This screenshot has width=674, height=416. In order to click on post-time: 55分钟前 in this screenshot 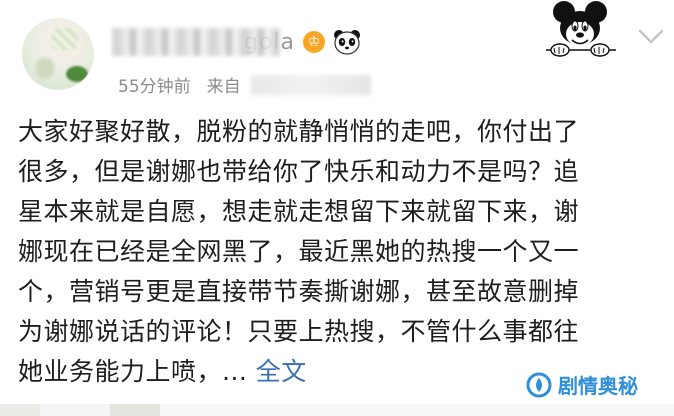, I will do `click(154, 87)`.